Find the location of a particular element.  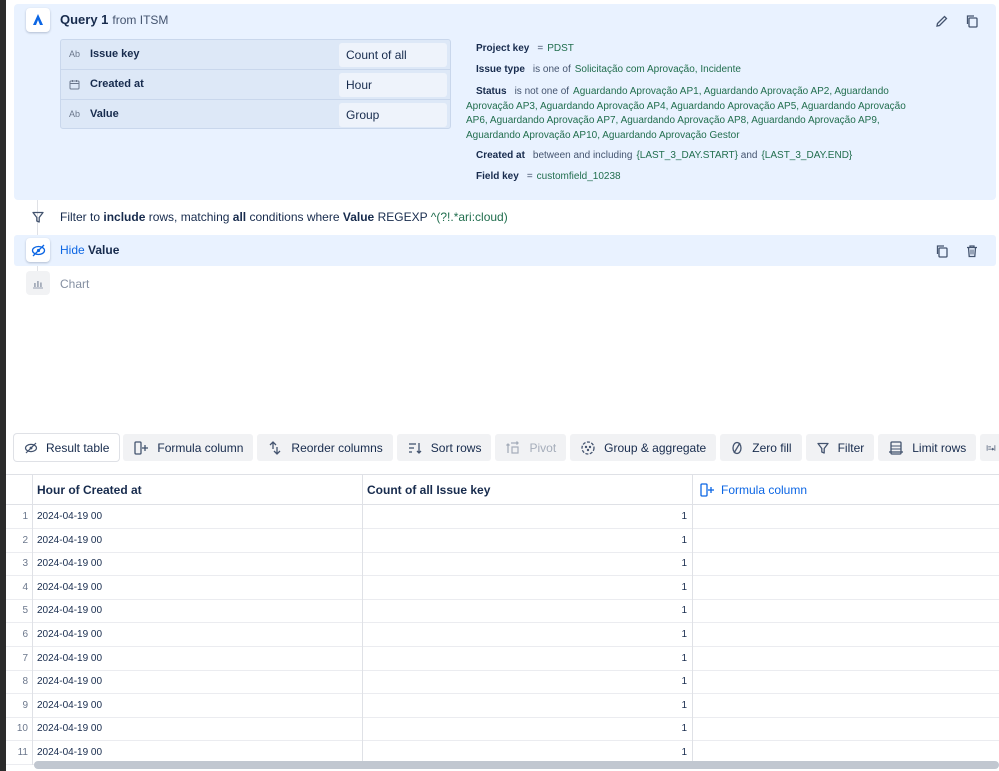

sort-rows-button: Sort rows is located at coordinates (444, 447).